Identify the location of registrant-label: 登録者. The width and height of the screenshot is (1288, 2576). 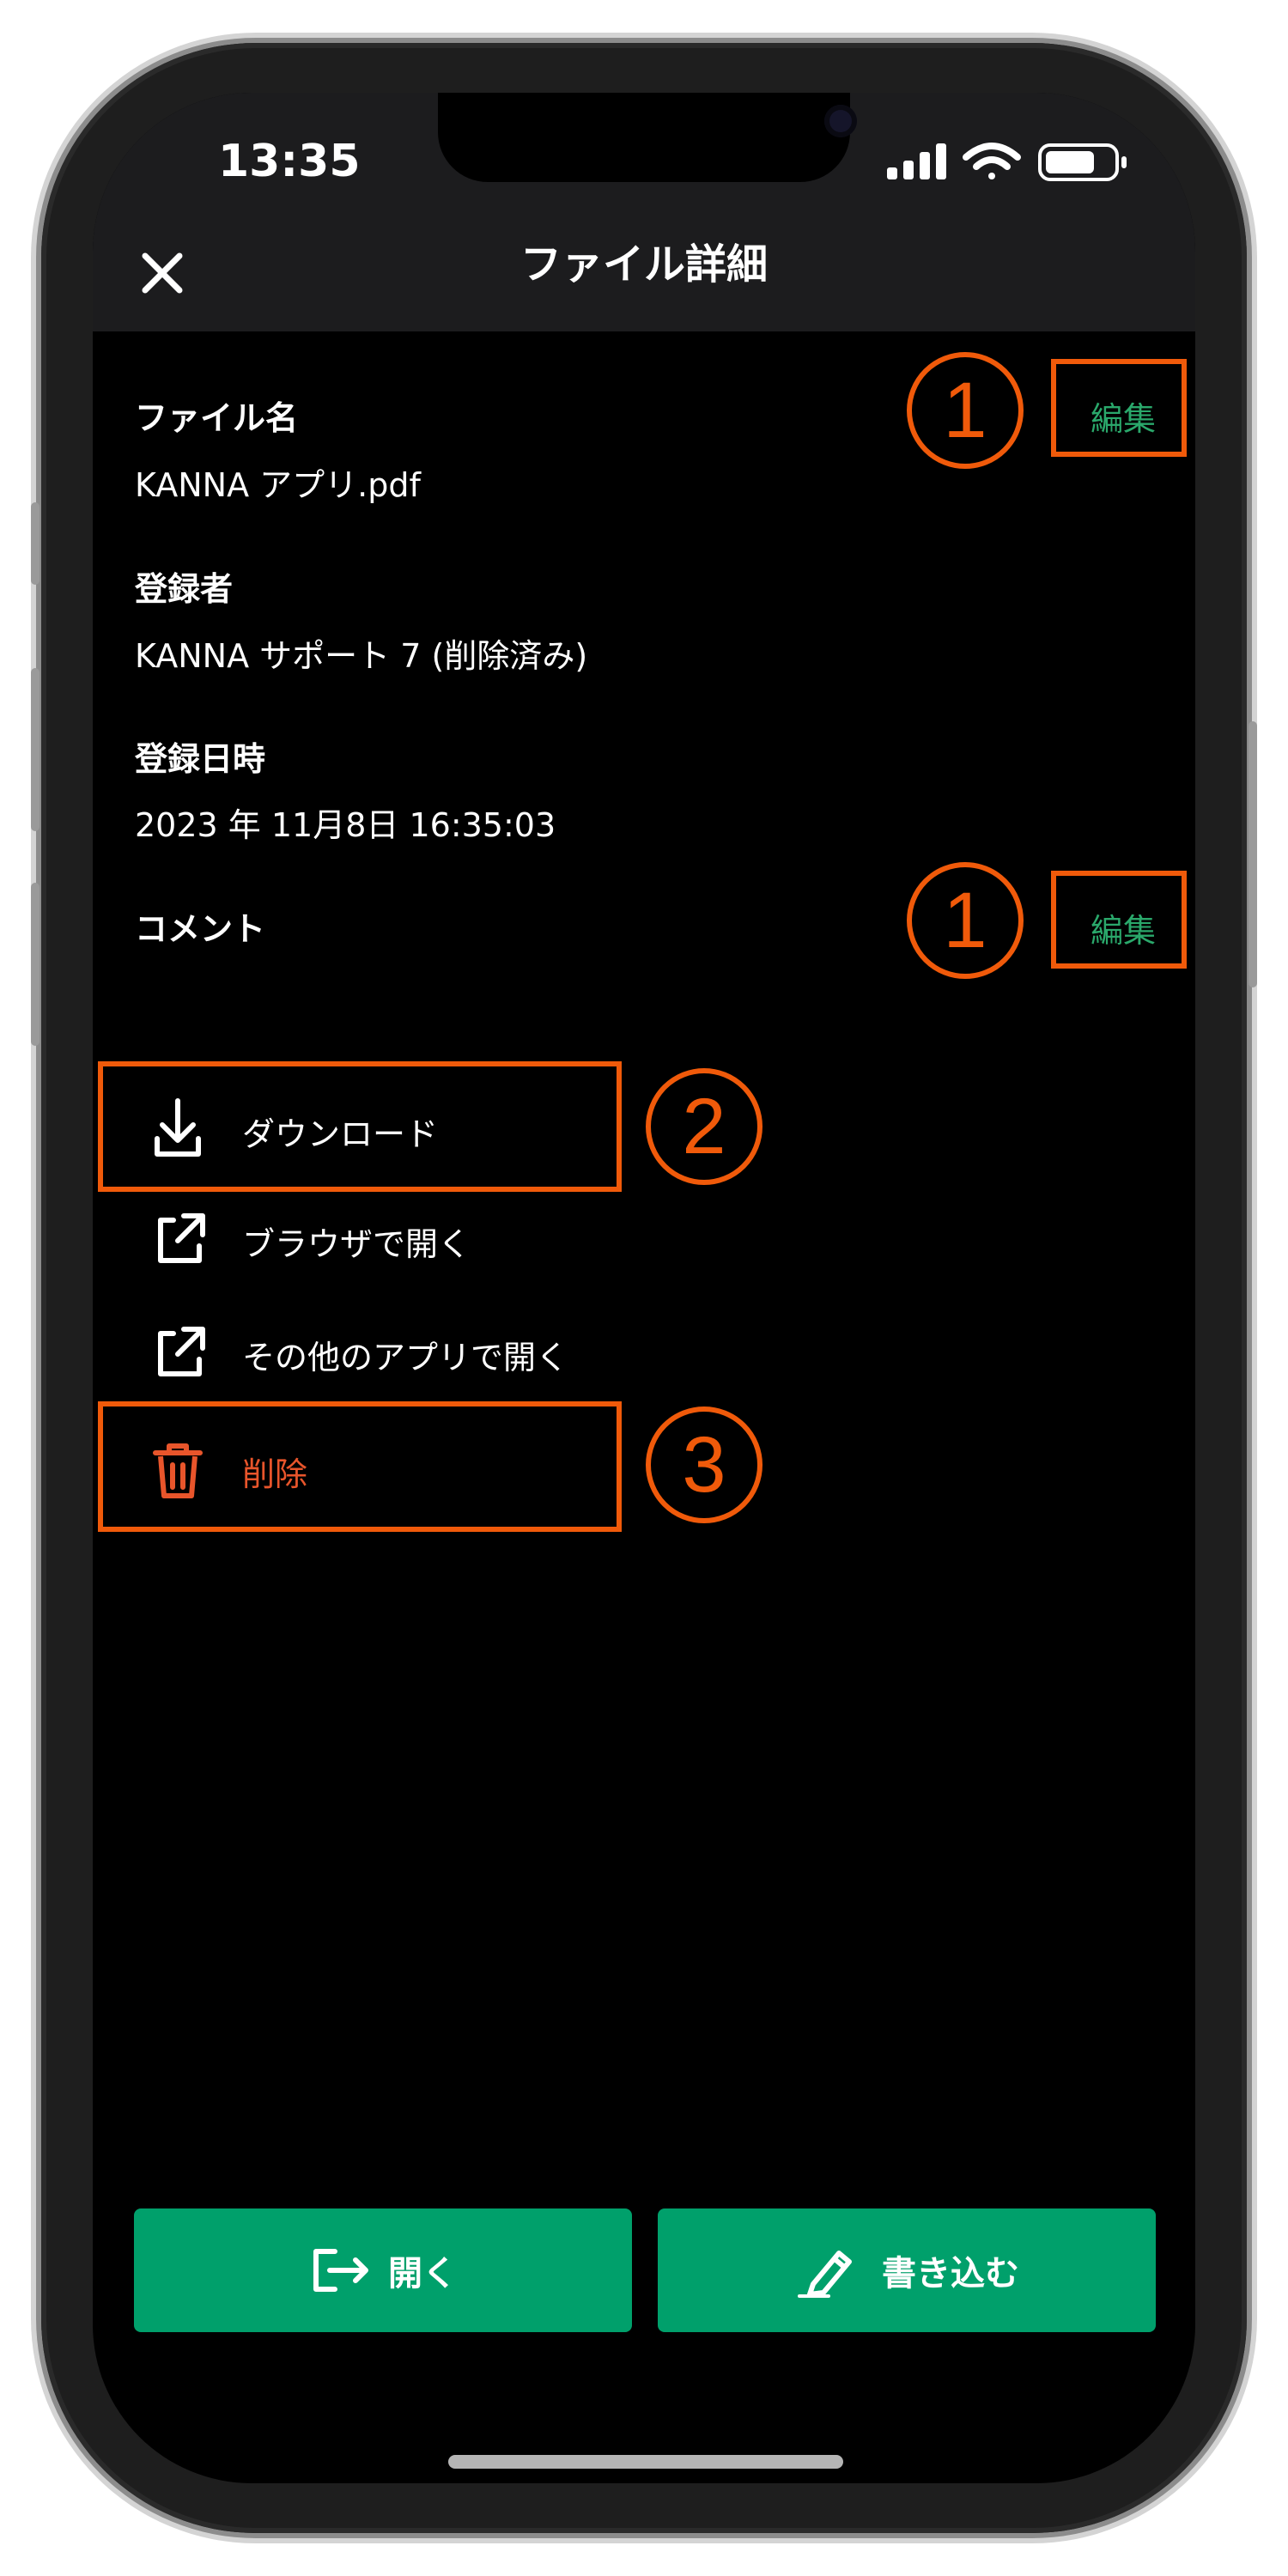
(185, 589).